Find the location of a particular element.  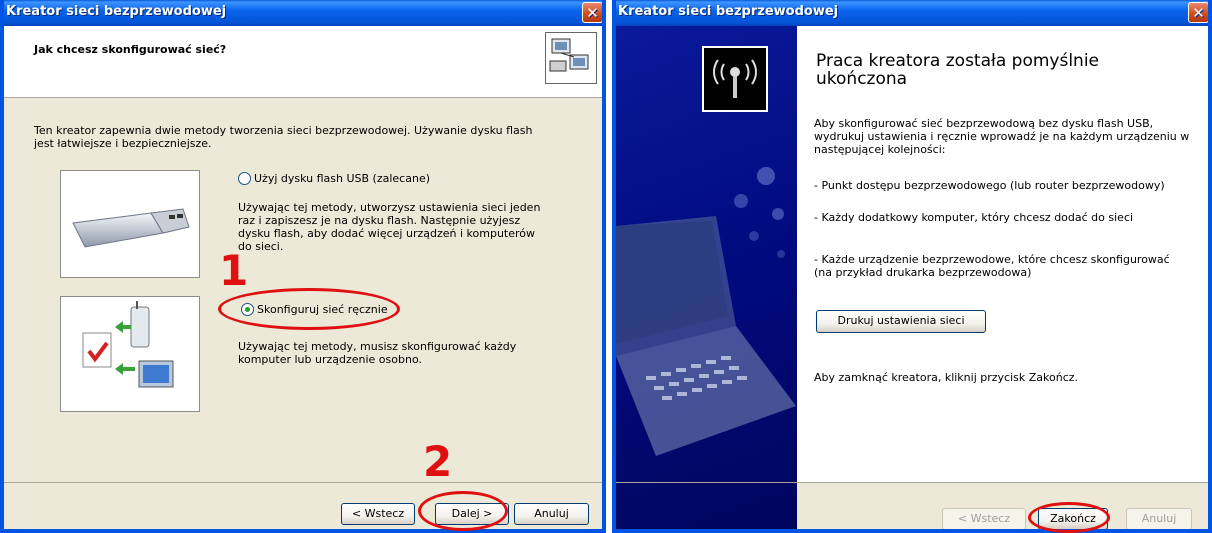

page-title: Jak chcesz skonfigurować sieć? is located at coordinates (130, 49).